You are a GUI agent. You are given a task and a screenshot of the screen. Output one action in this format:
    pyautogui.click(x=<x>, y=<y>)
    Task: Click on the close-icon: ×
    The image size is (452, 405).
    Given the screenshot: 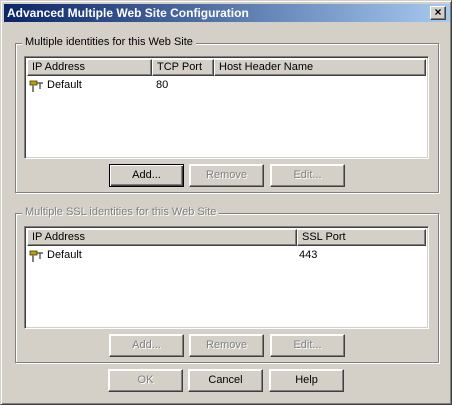 What is the action you would take?
    pyautogui.click(x=438, y=12)
    